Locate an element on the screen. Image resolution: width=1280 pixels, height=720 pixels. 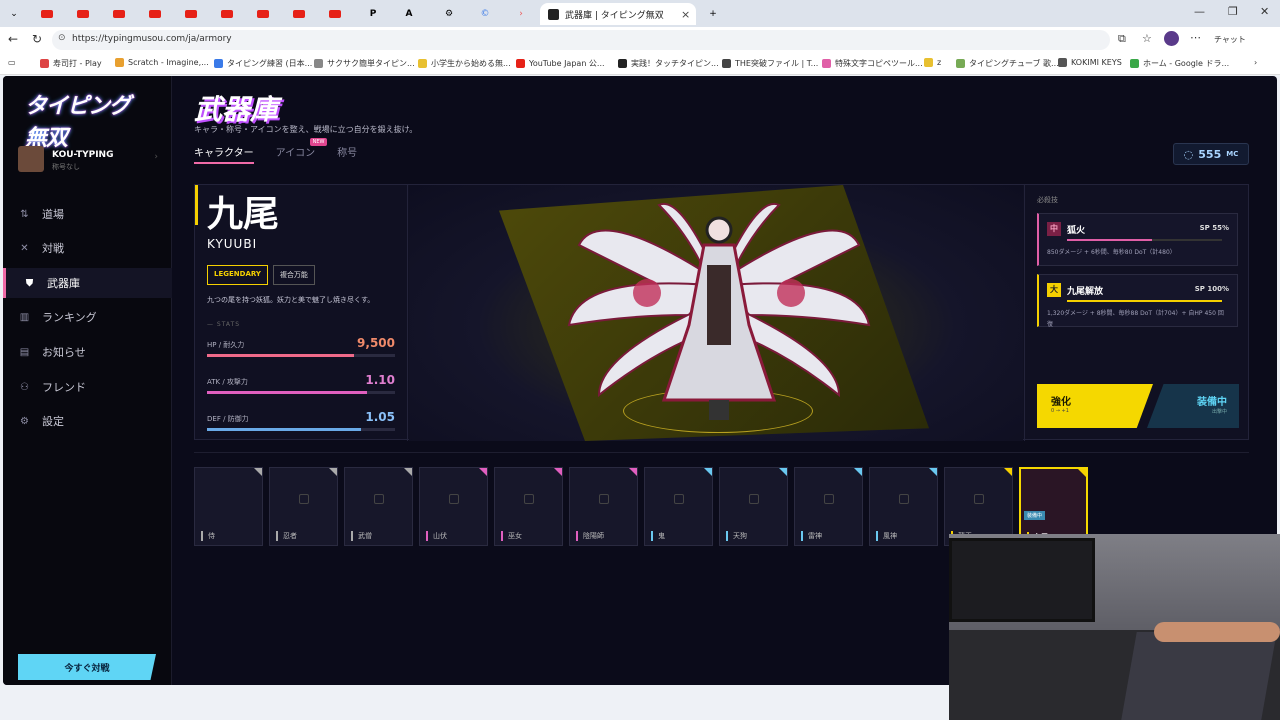
sidebar-item-news: ▤ お知らせ is located at coordinates (87, 352).